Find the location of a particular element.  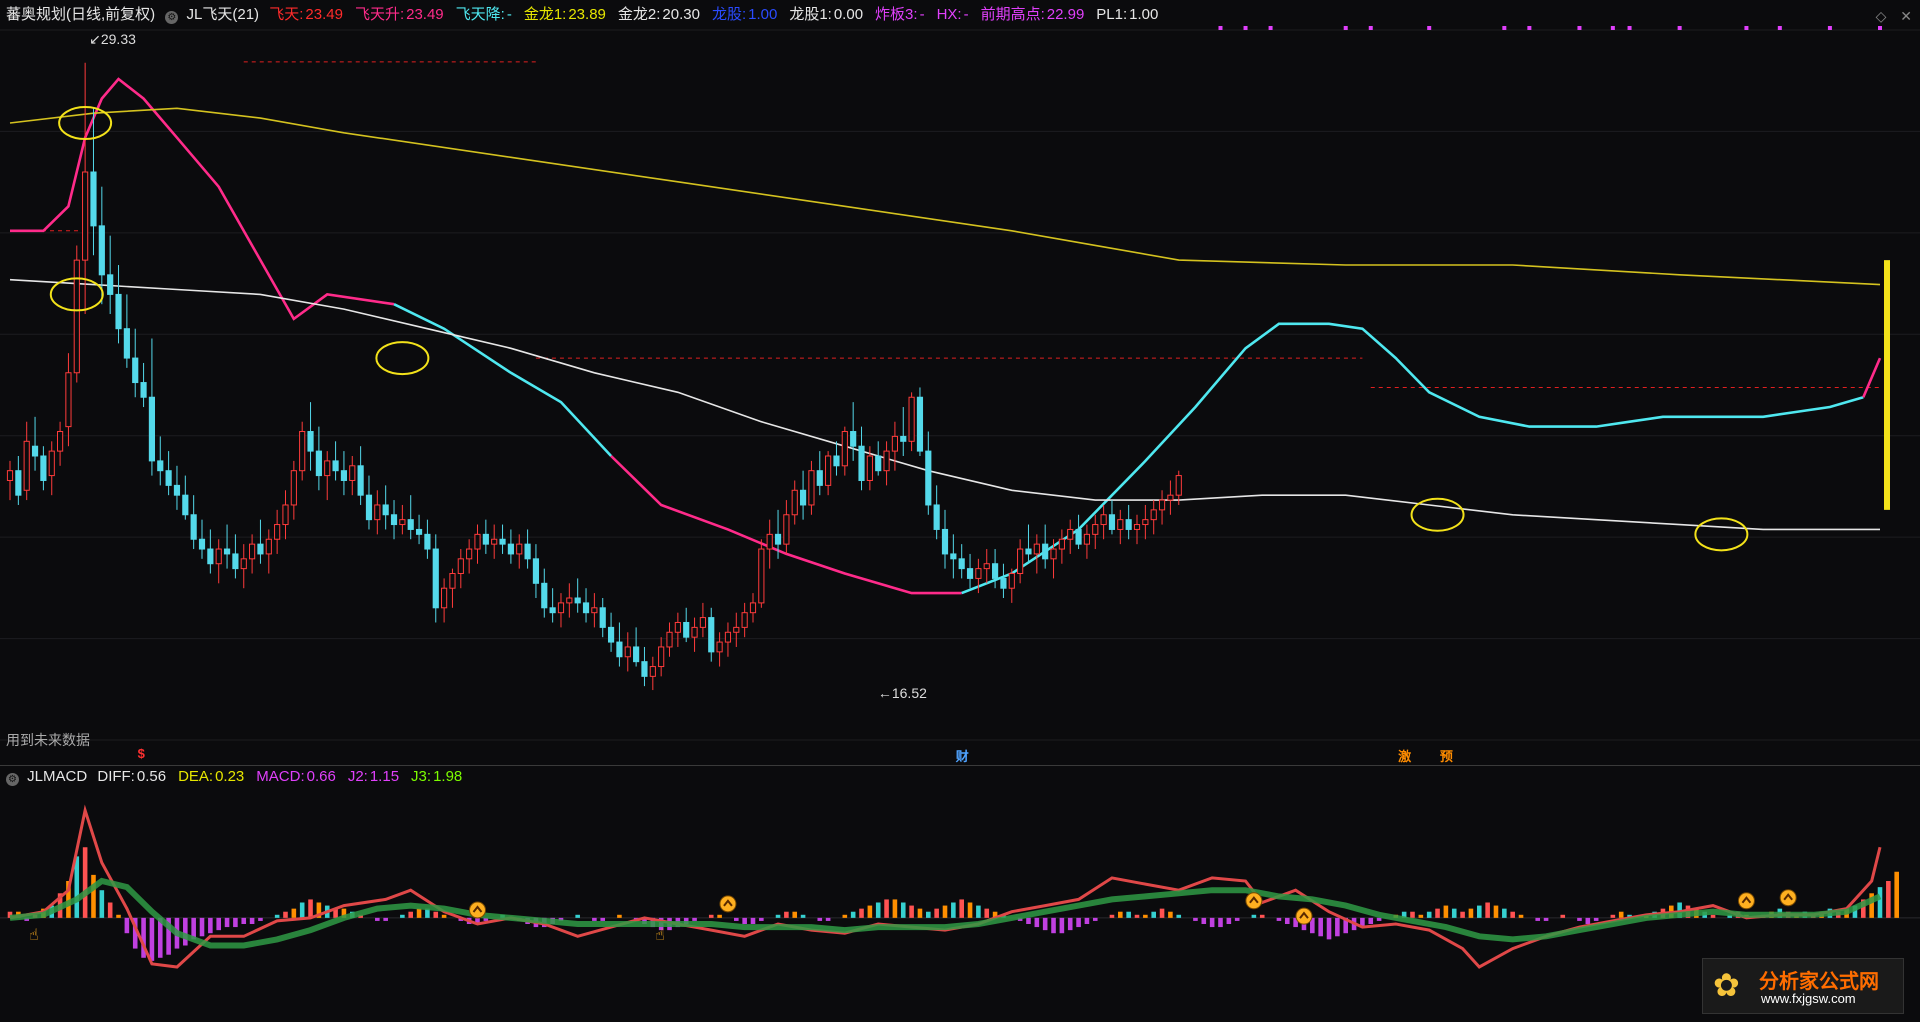

sub-legend-value: 1.98 is located at coordinates (448, 776).